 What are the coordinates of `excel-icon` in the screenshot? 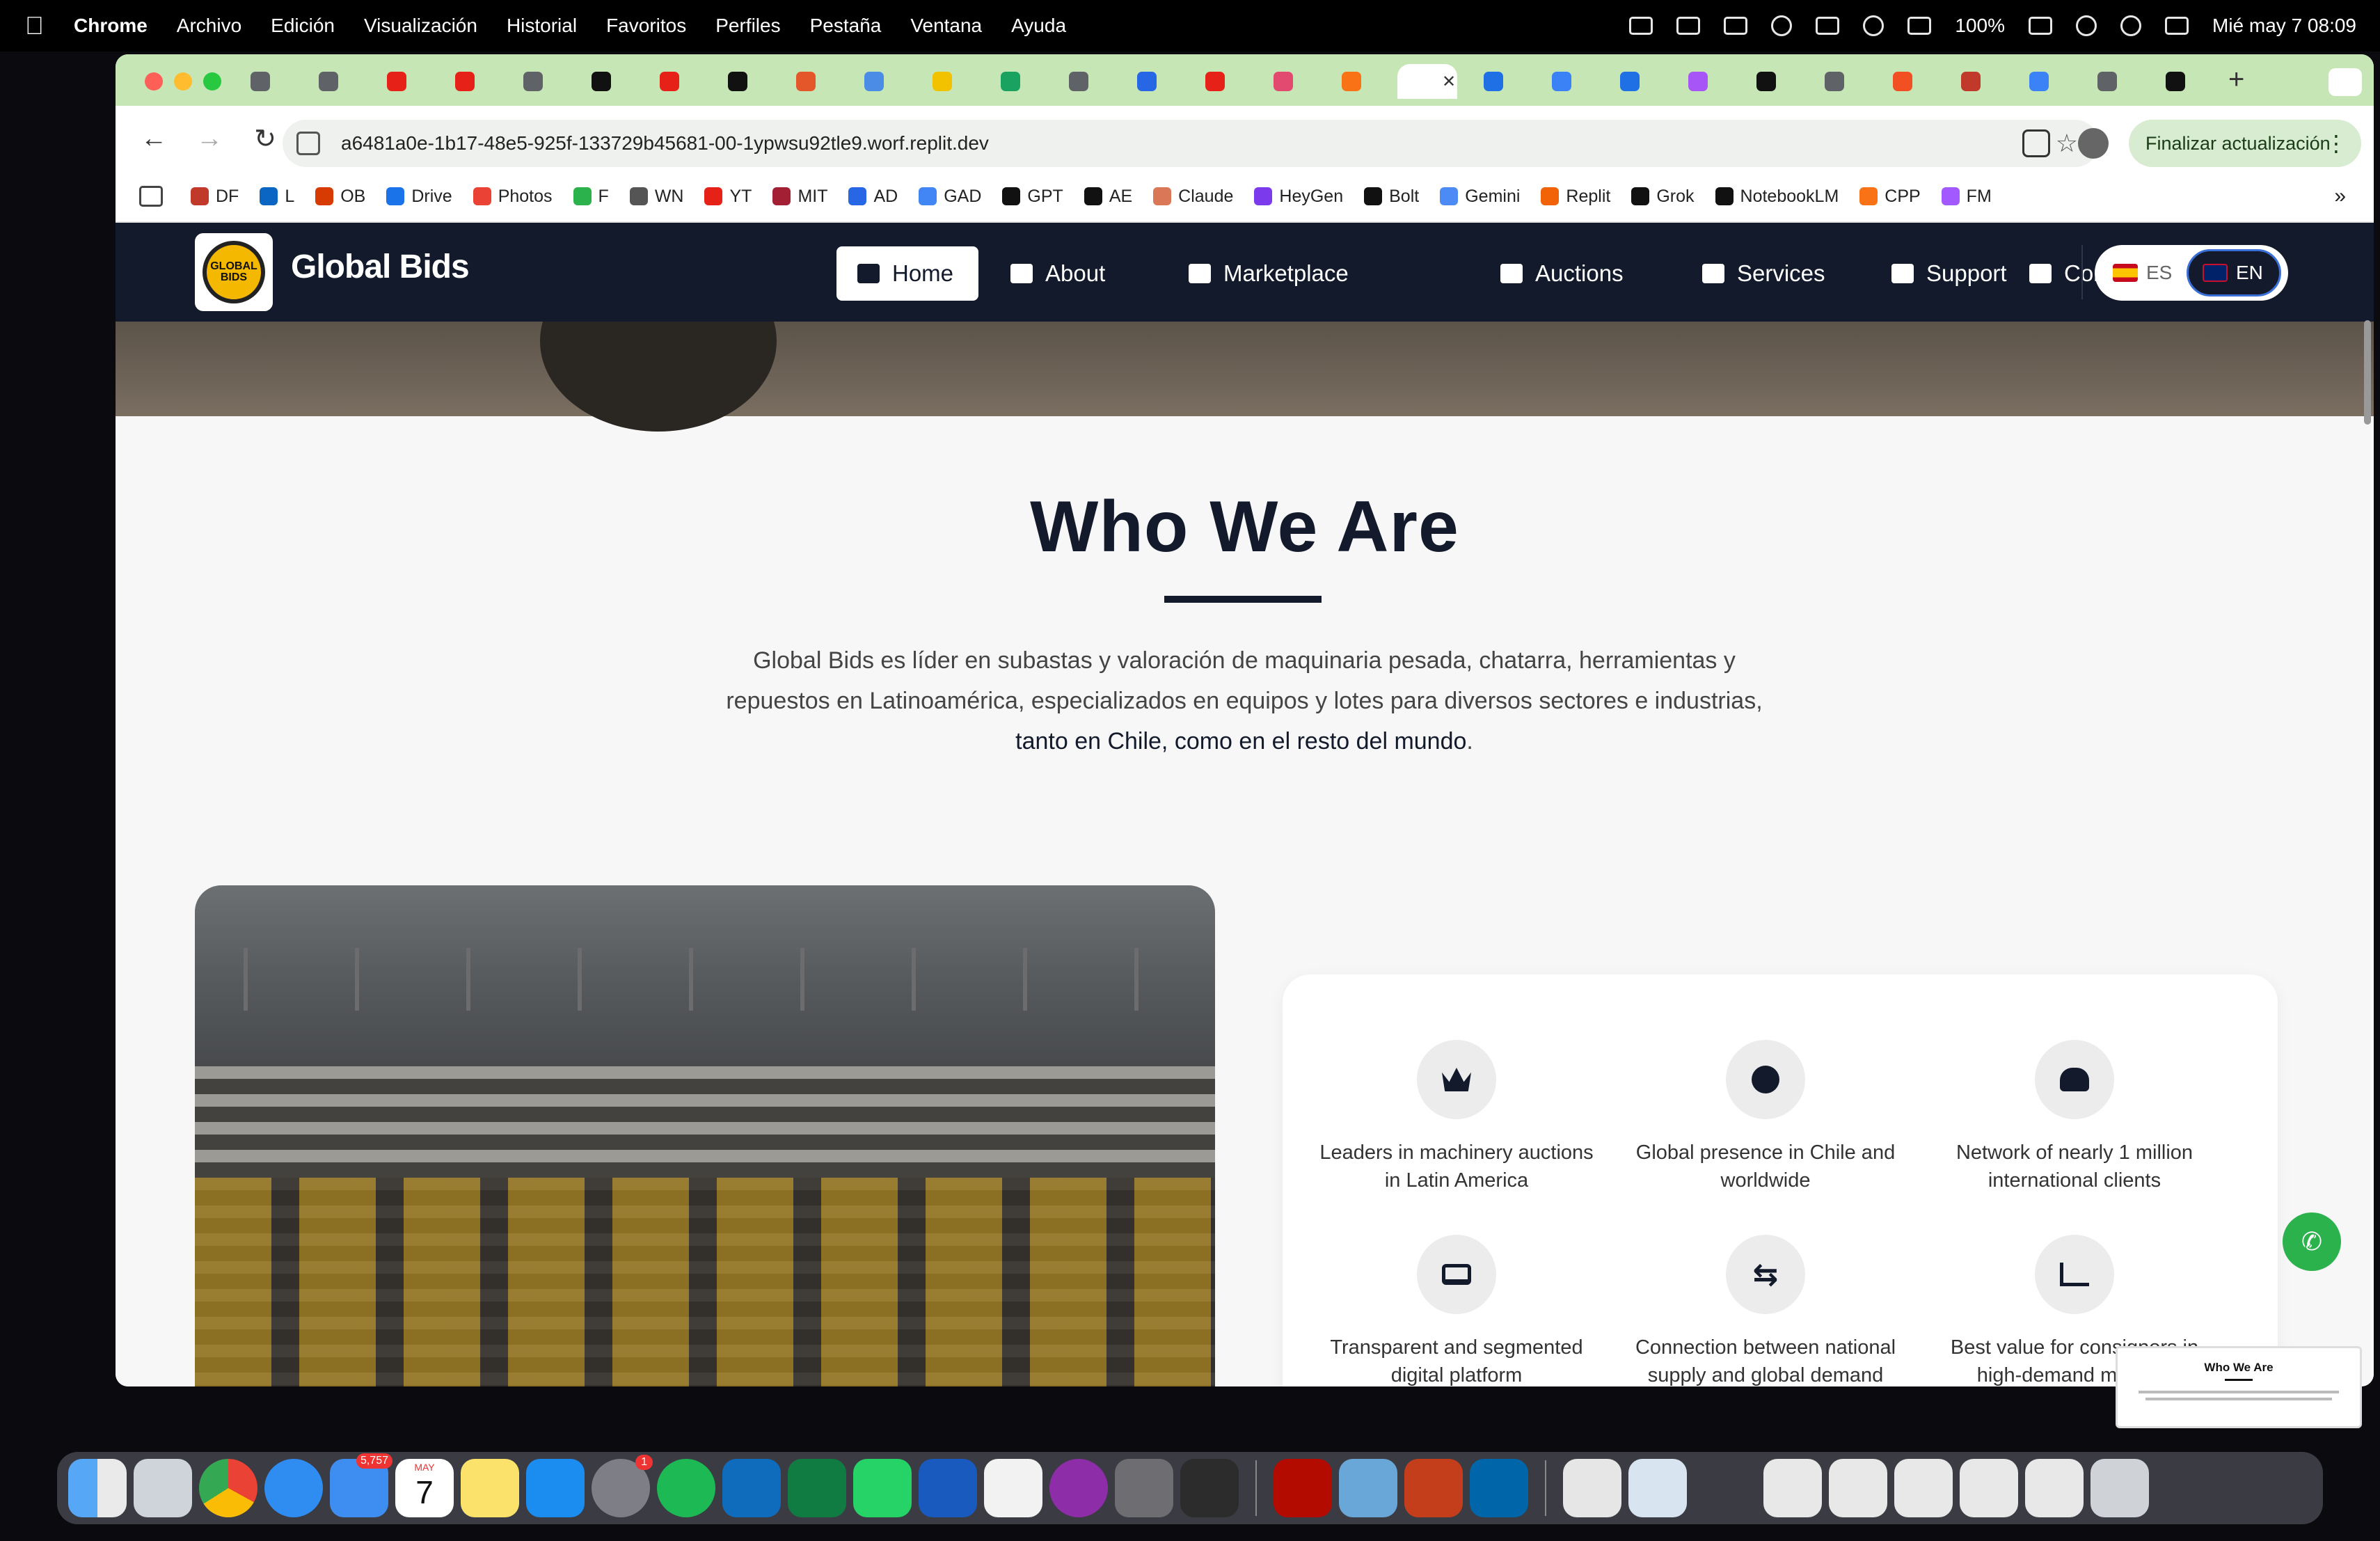 It's located at (817, 1488).